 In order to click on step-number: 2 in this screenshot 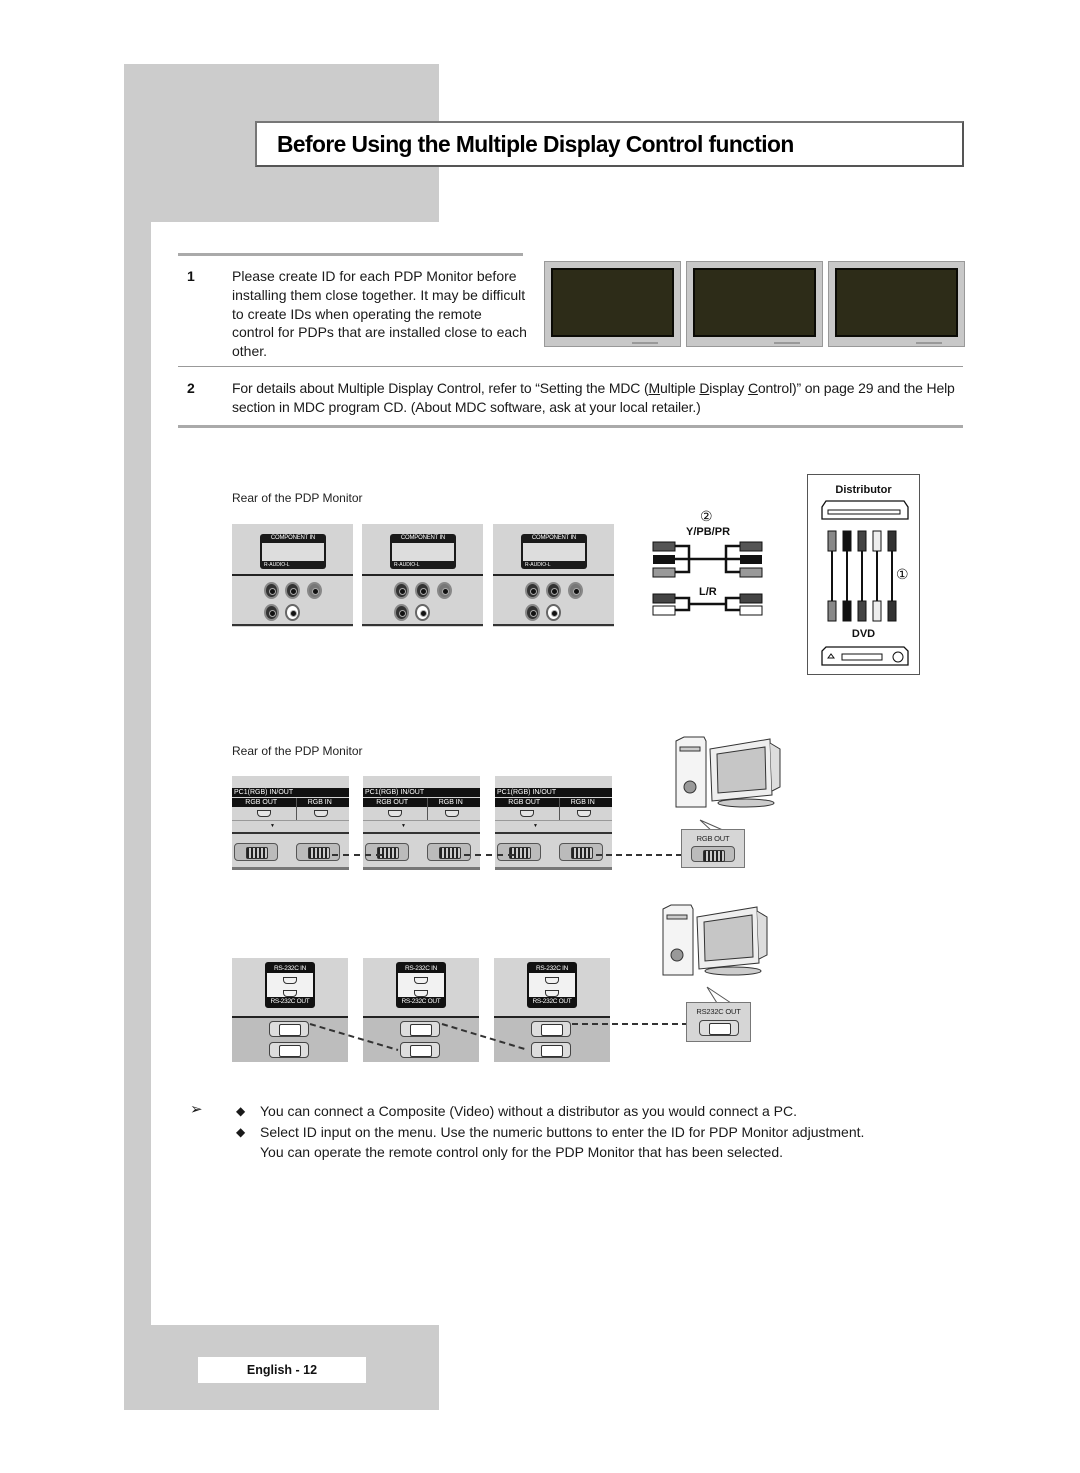, I will do `click(191, 388)`.